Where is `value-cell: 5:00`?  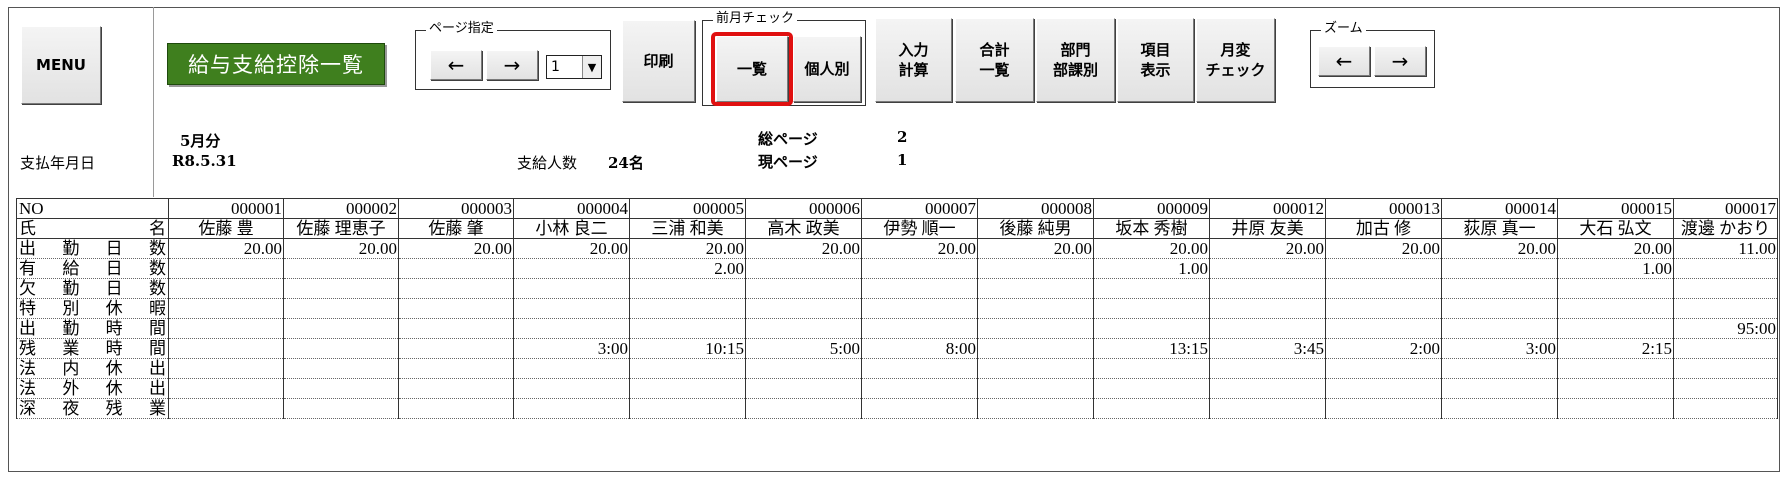
value-cell: 5:00 is located at coordinates (803, 348).